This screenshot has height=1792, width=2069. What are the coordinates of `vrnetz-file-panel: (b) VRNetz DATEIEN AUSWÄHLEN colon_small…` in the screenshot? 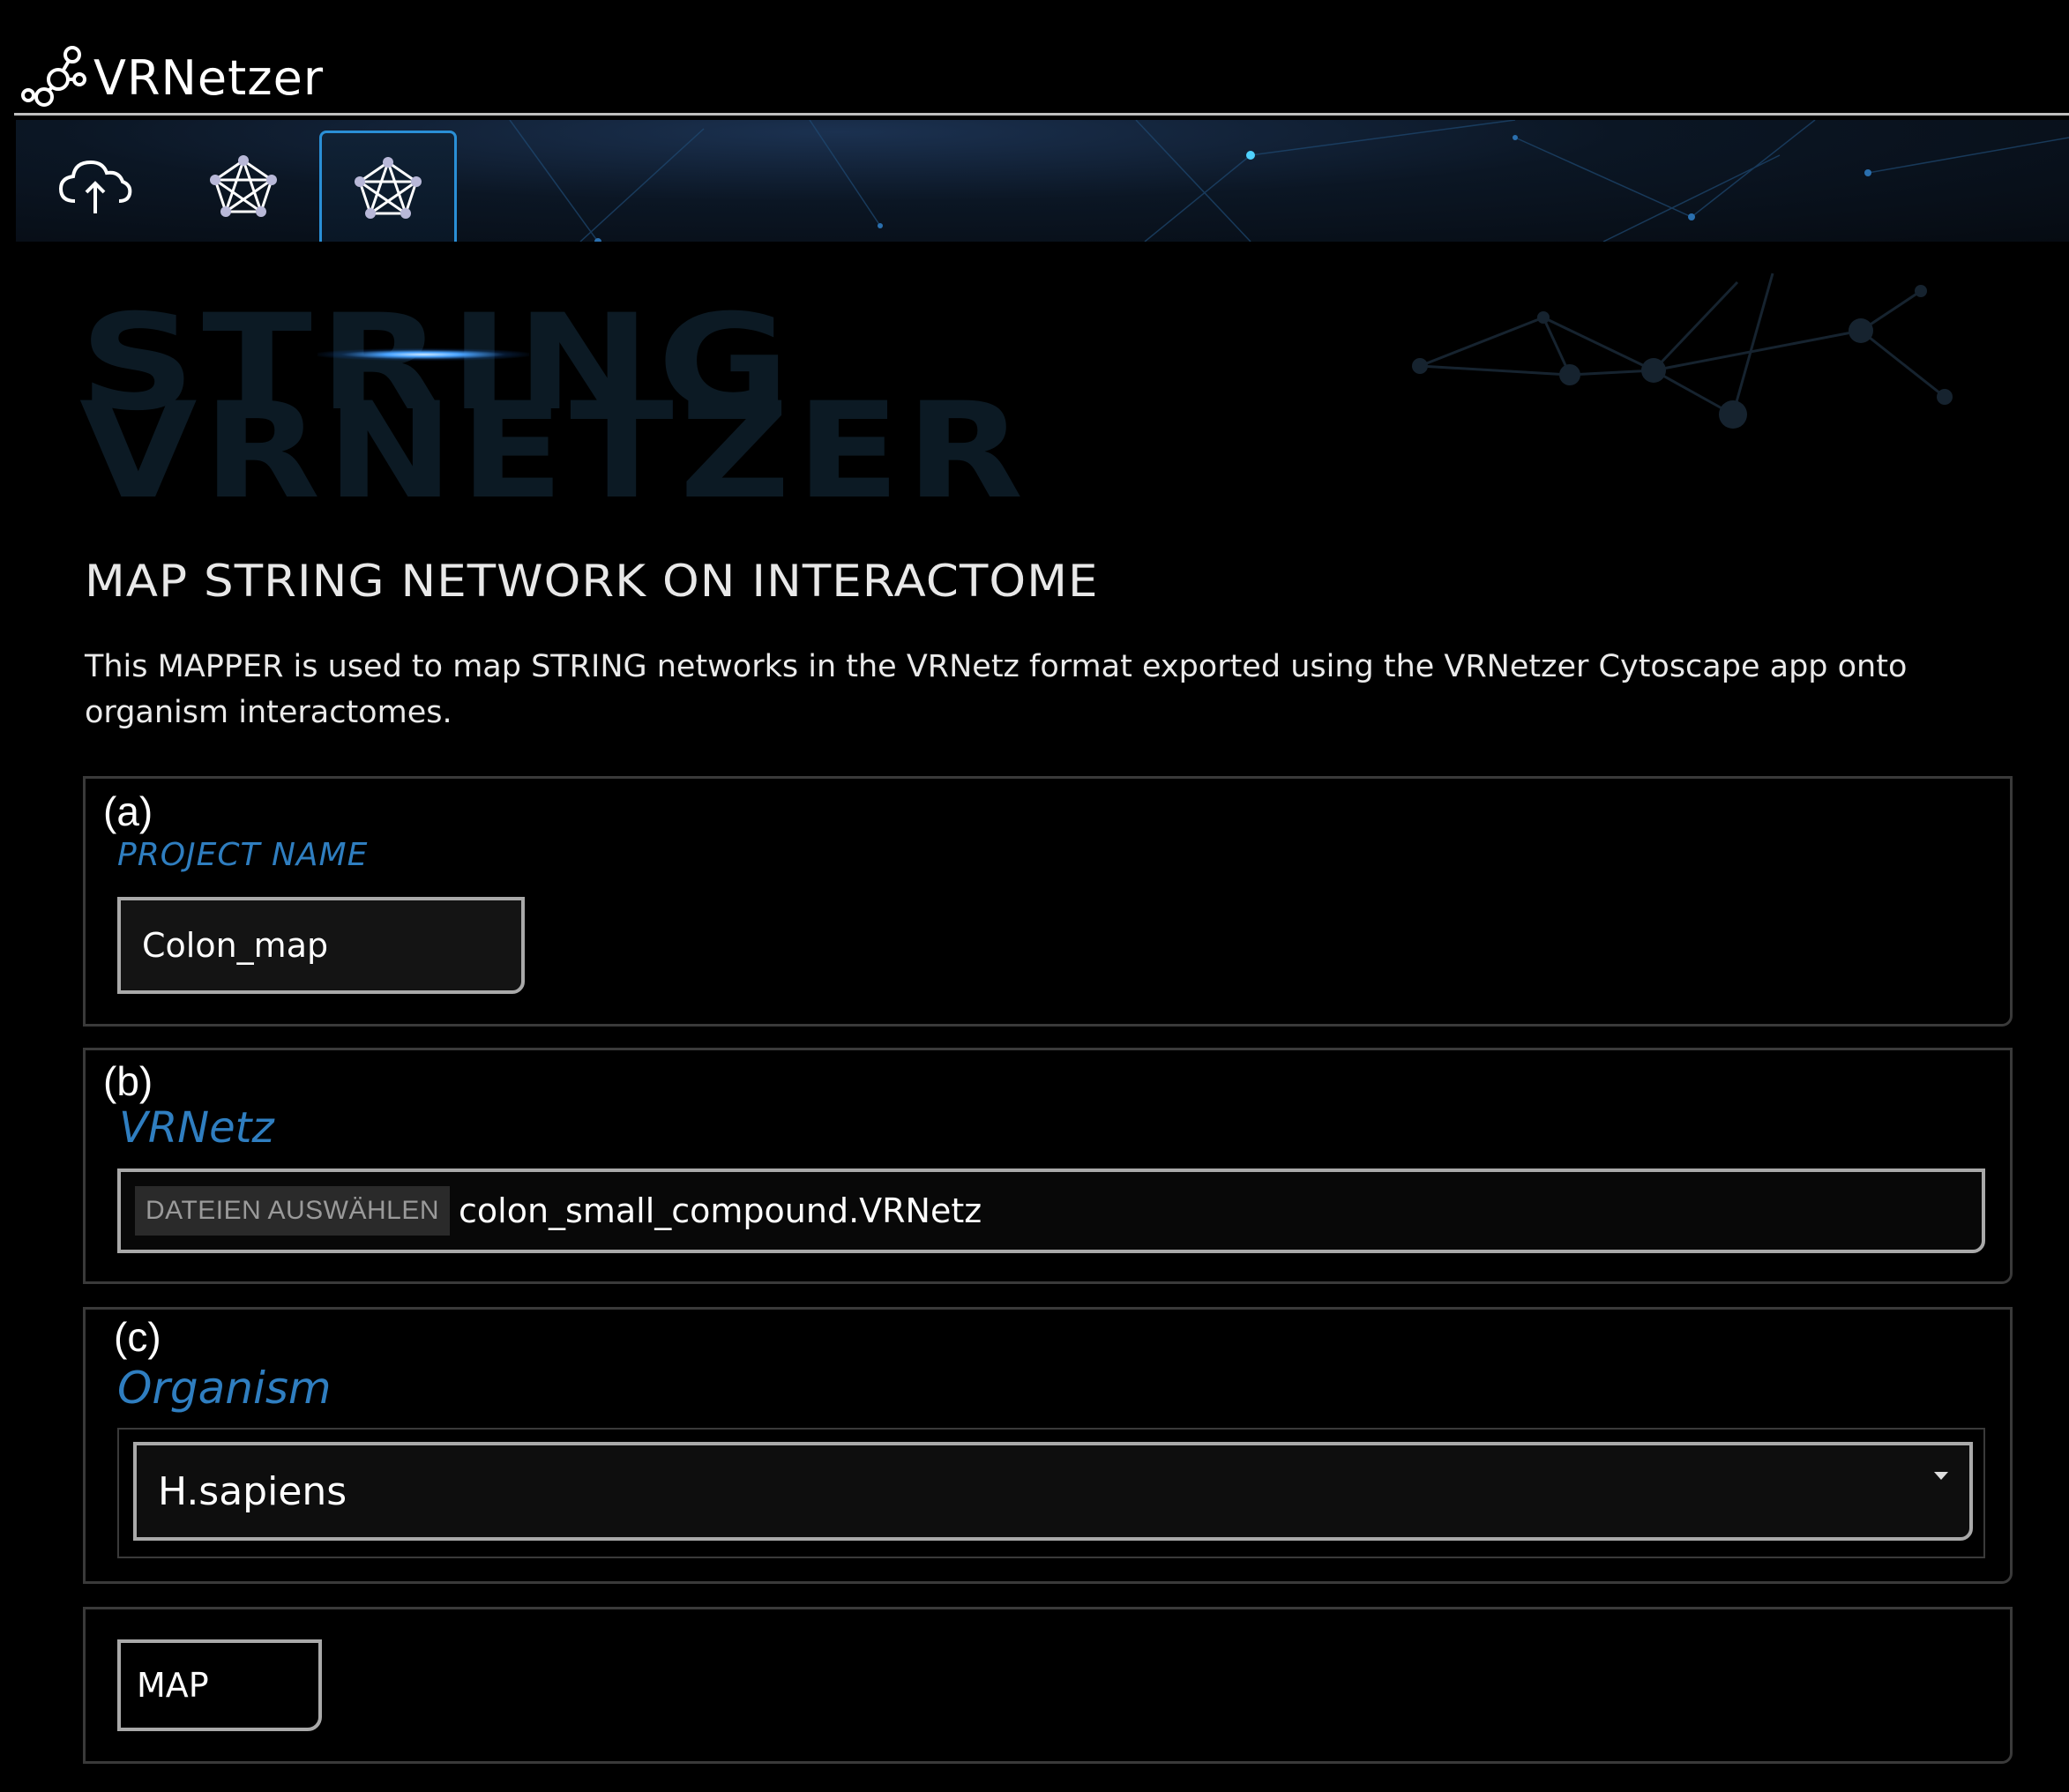 It's located at (1048, 1166).